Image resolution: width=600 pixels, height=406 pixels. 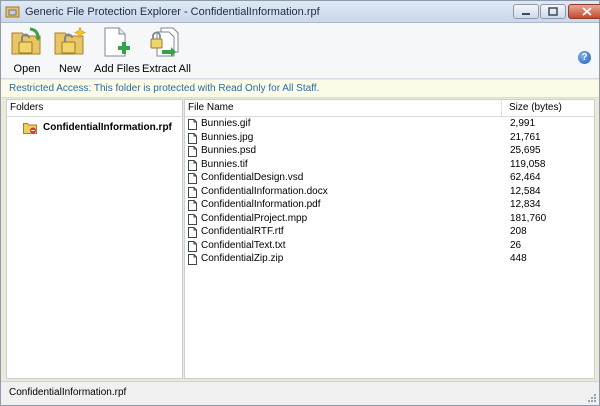 What do you see at coordinates (252, 177) in the screenshot?
I see `file-name: ConfidentialDesign.vsd` at bounding box center [252, 177].